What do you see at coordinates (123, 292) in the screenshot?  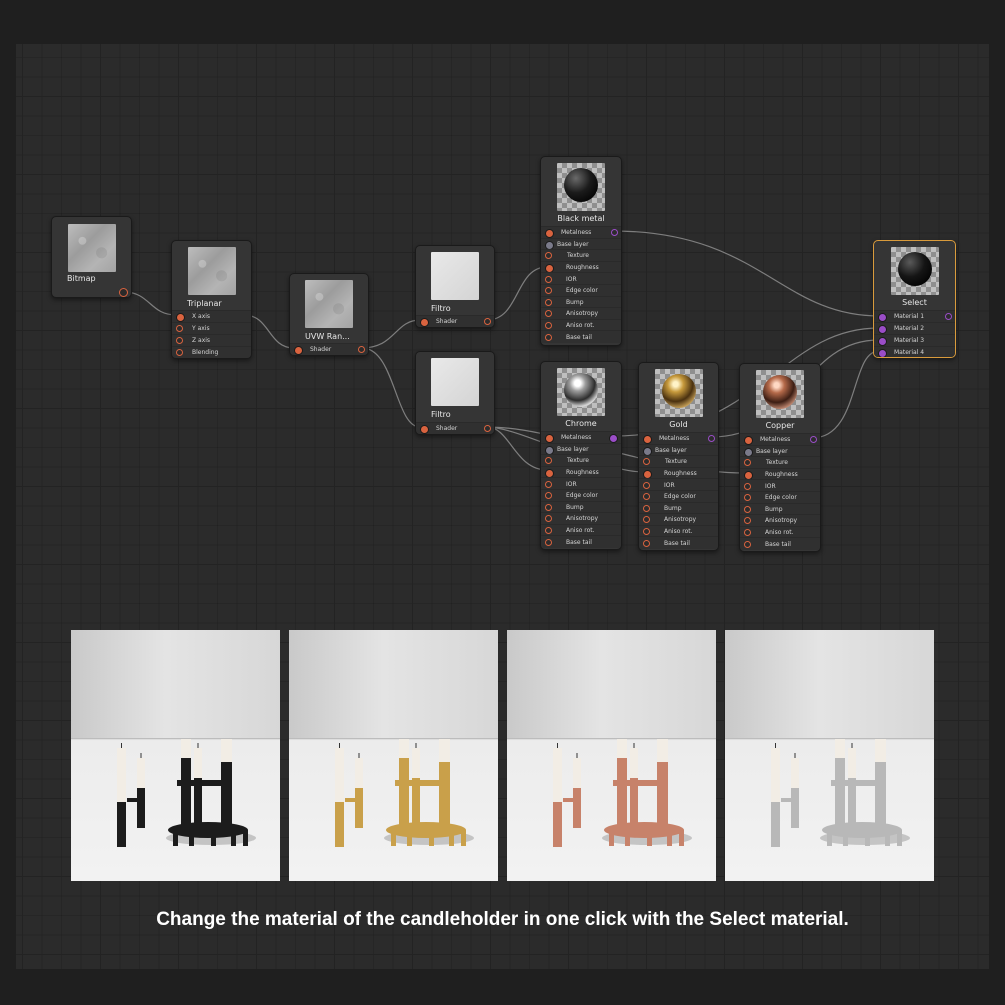 I see `bitmap-output-port` at bounding box center [123, 292].